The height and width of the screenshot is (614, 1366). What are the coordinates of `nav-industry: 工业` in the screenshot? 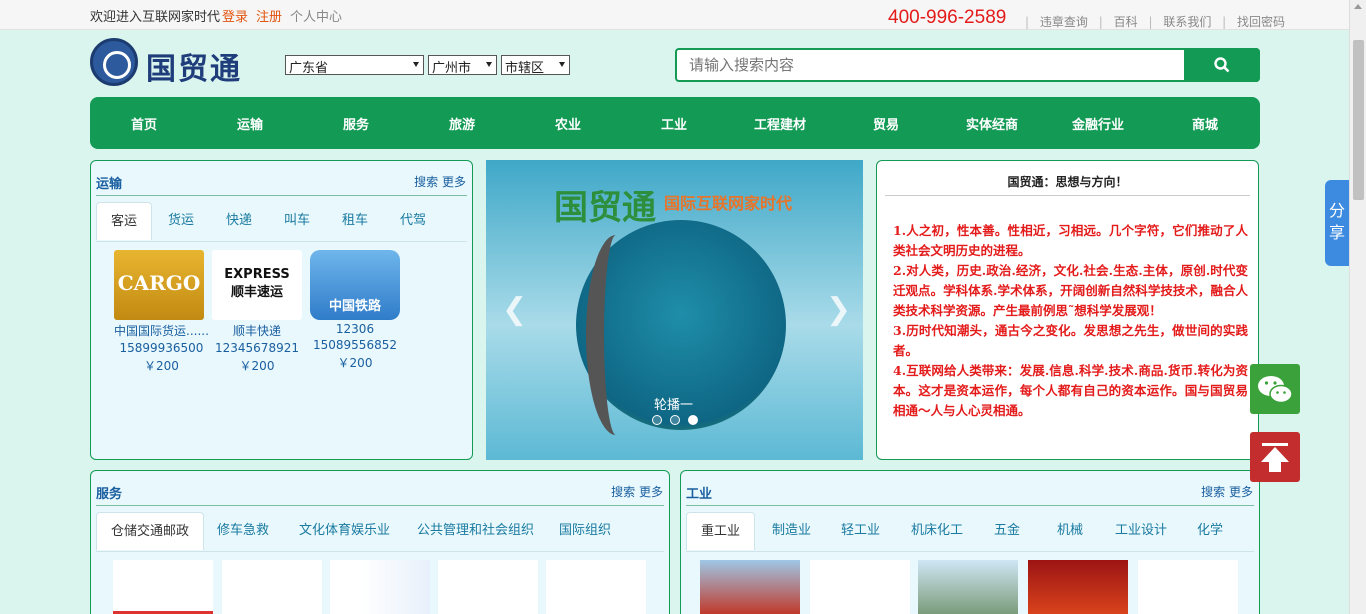 It's located at (674, 123).